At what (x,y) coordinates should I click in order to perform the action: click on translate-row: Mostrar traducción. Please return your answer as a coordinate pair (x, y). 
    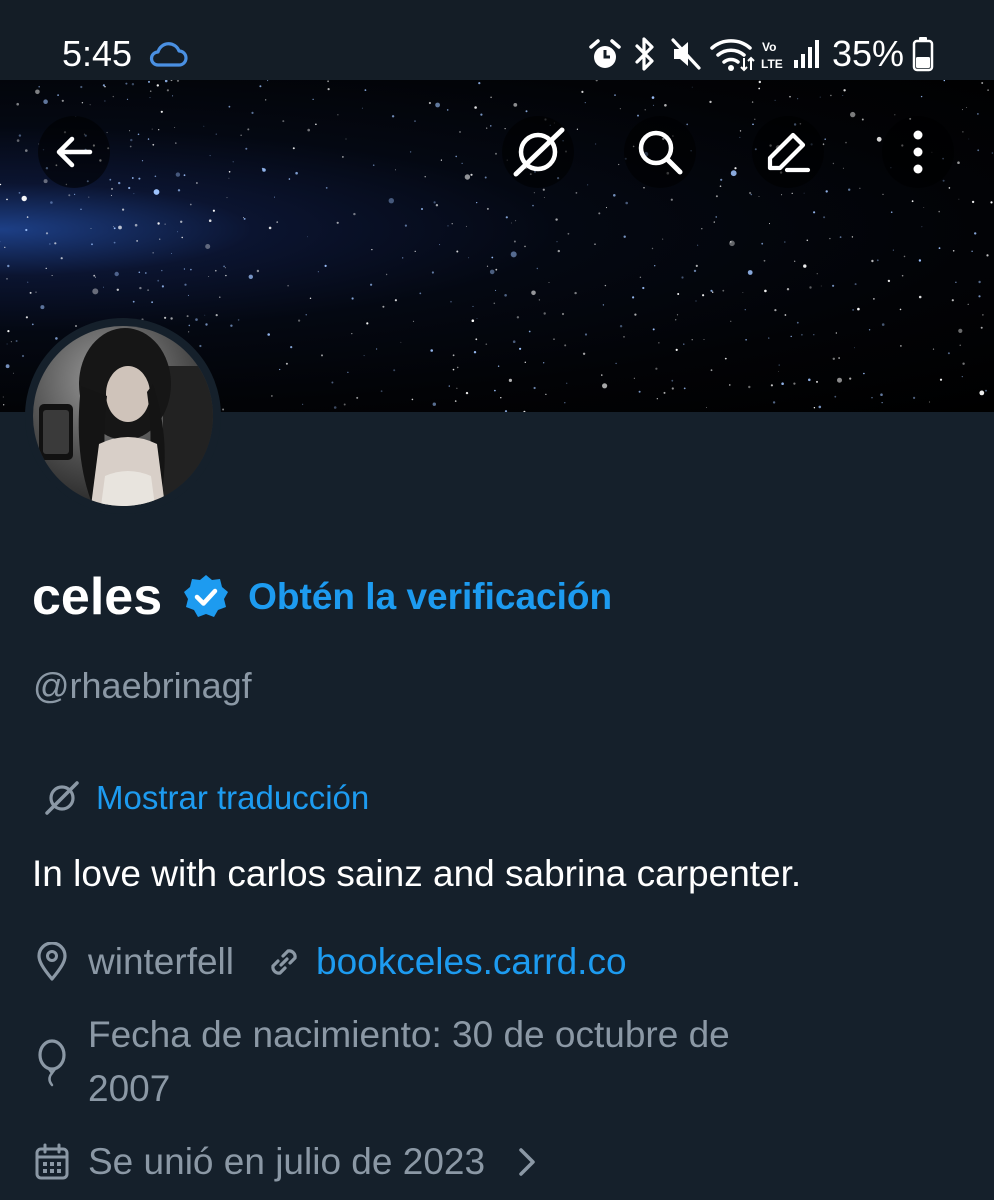
    Looking at the image, I should click on (205, 798).